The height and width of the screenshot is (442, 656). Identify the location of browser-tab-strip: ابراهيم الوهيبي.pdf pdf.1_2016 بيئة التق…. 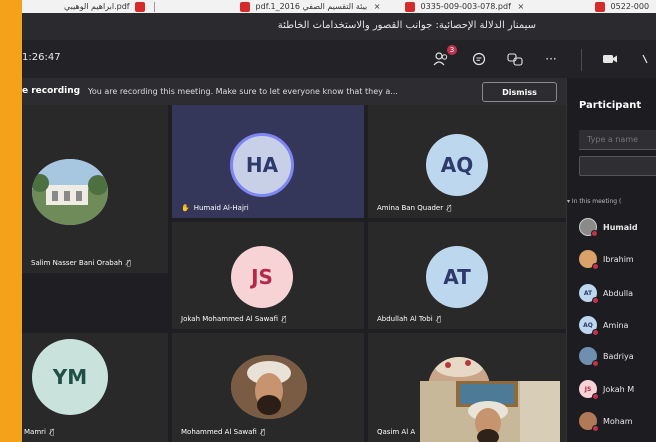
(339, 6).